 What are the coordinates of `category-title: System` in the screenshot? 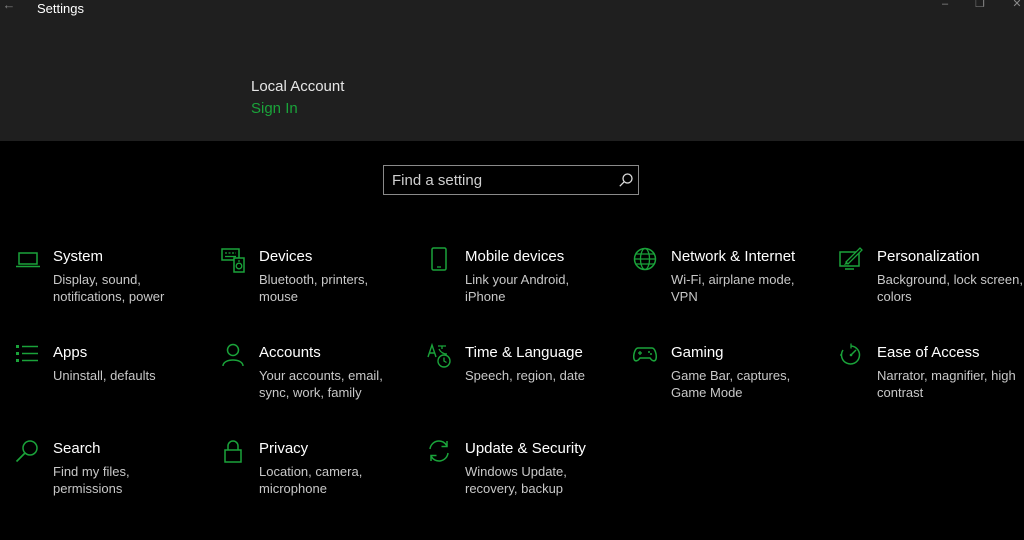 It's located at (78, 256).